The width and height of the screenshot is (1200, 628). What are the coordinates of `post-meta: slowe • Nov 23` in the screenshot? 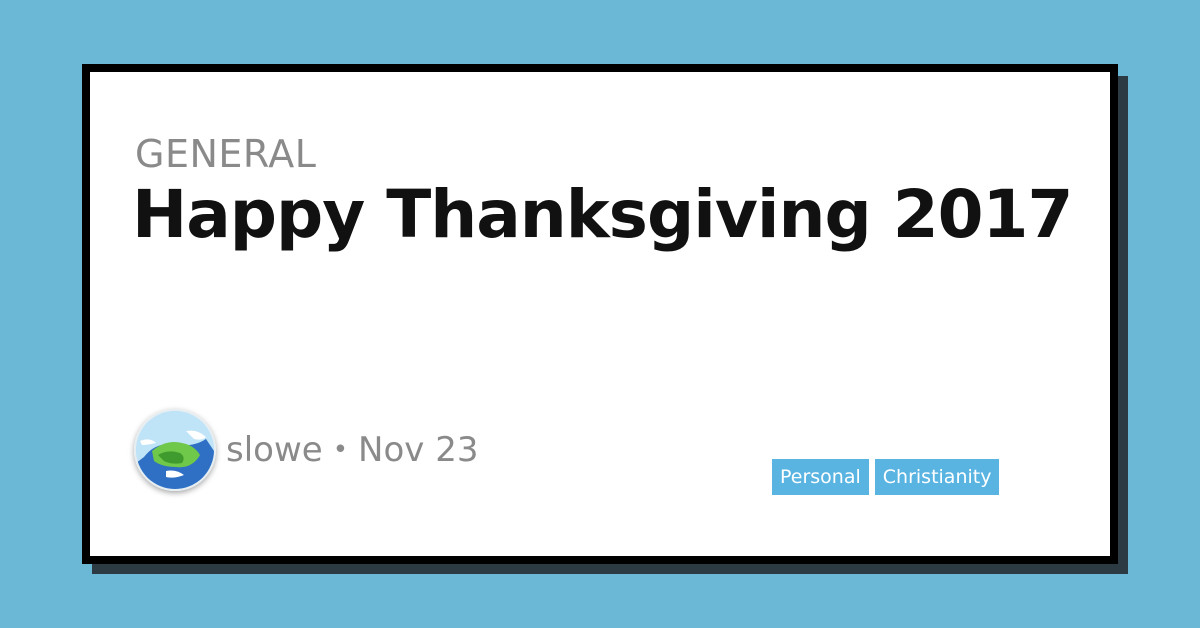 It's located at (352, 450).